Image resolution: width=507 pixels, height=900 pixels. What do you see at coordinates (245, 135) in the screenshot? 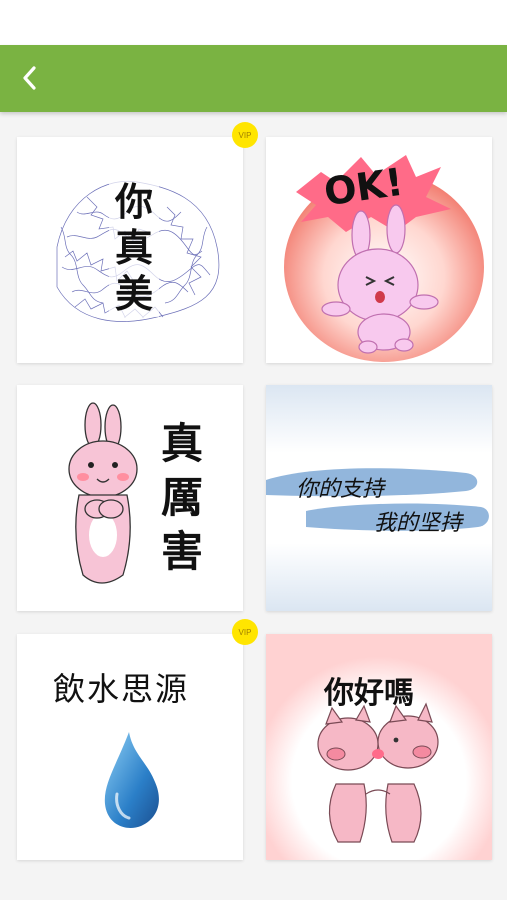
I see `vip-badge-1: VIP` at bounding box center [245, 135].